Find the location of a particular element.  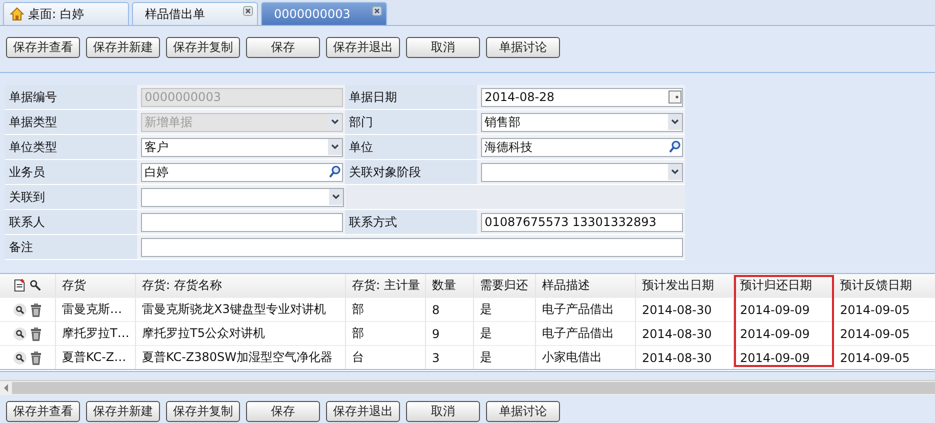

dropdown-field: 销售部 is located at coordinates (581, 122).